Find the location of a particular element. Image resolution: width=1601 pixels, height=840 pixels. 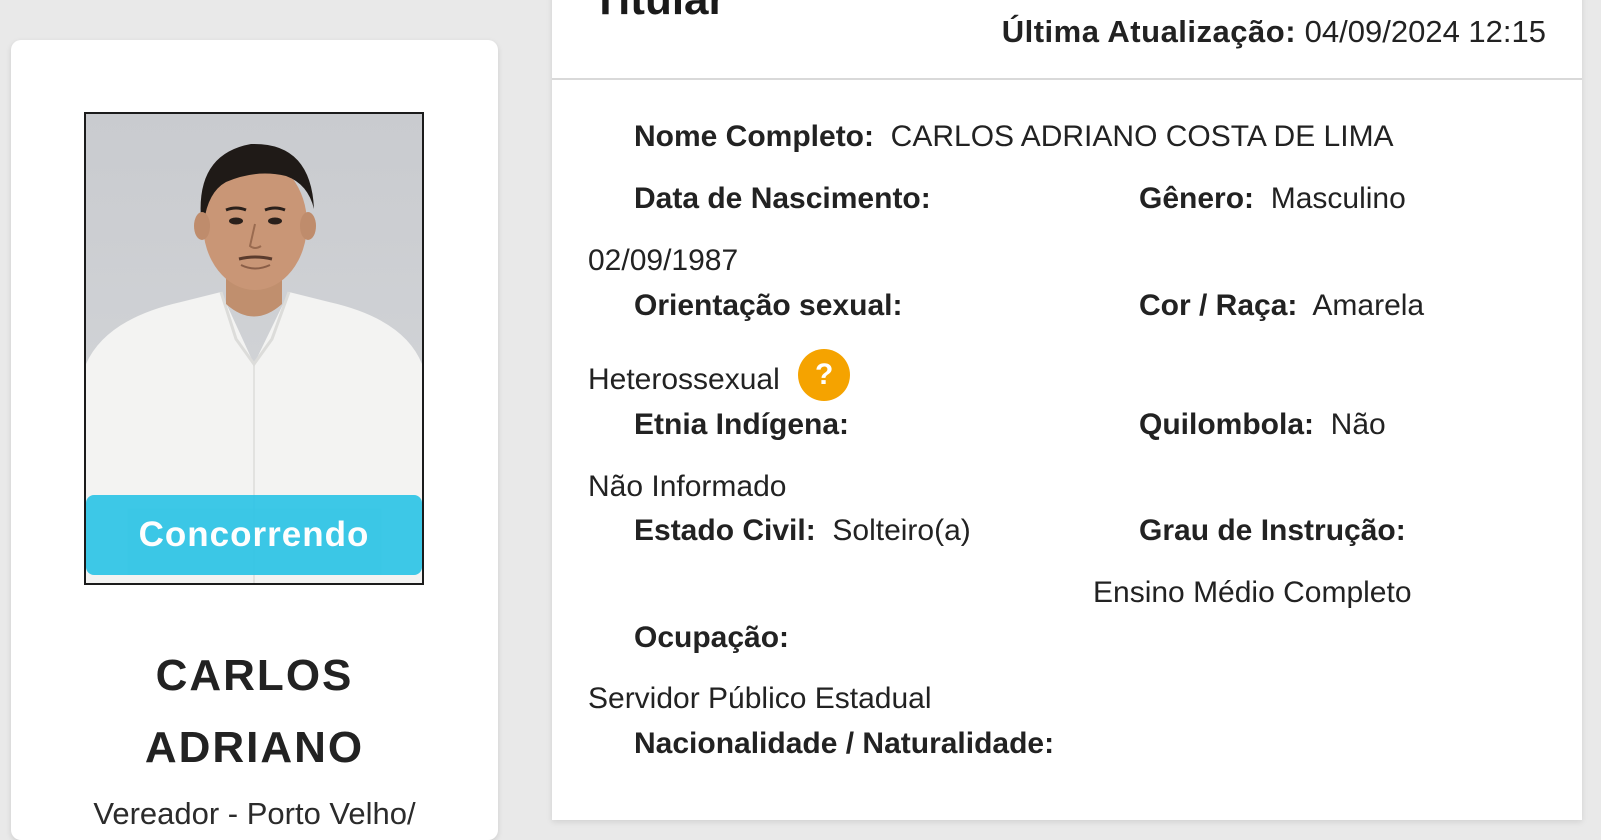

field-orientacao-label-row: Orientação sexual: is located at coordinates (768, 306).